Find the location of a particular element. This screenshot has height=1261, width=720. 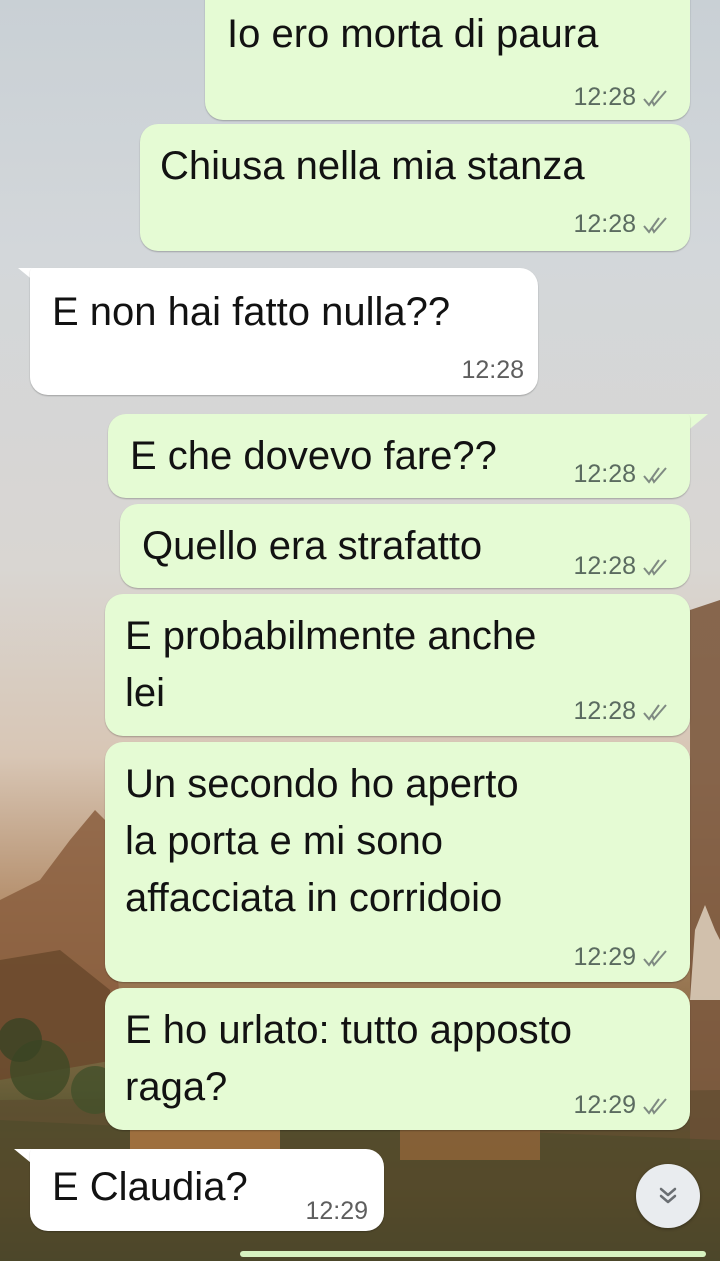

message-bubble: E non hai fatto nulla?? 12:28 is located at coordinates (284, 331).